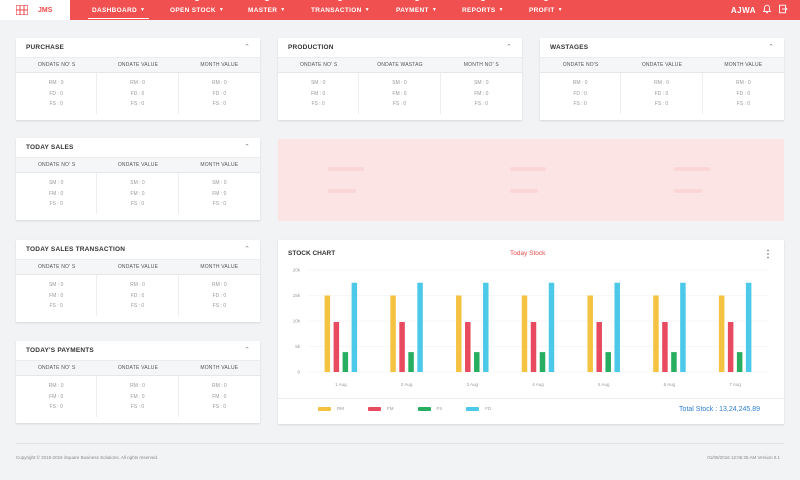  Describe the element at coordinates (297, 321) in the screenshot. I see `y-tick-label: 10k` at that location.